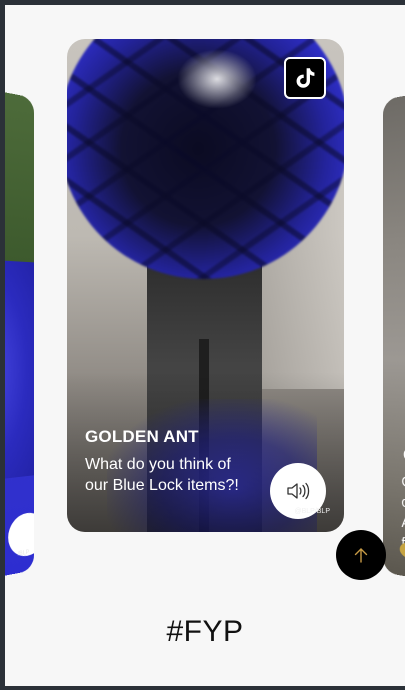  I want to click on arrow-up-icon, so click(361, 555).